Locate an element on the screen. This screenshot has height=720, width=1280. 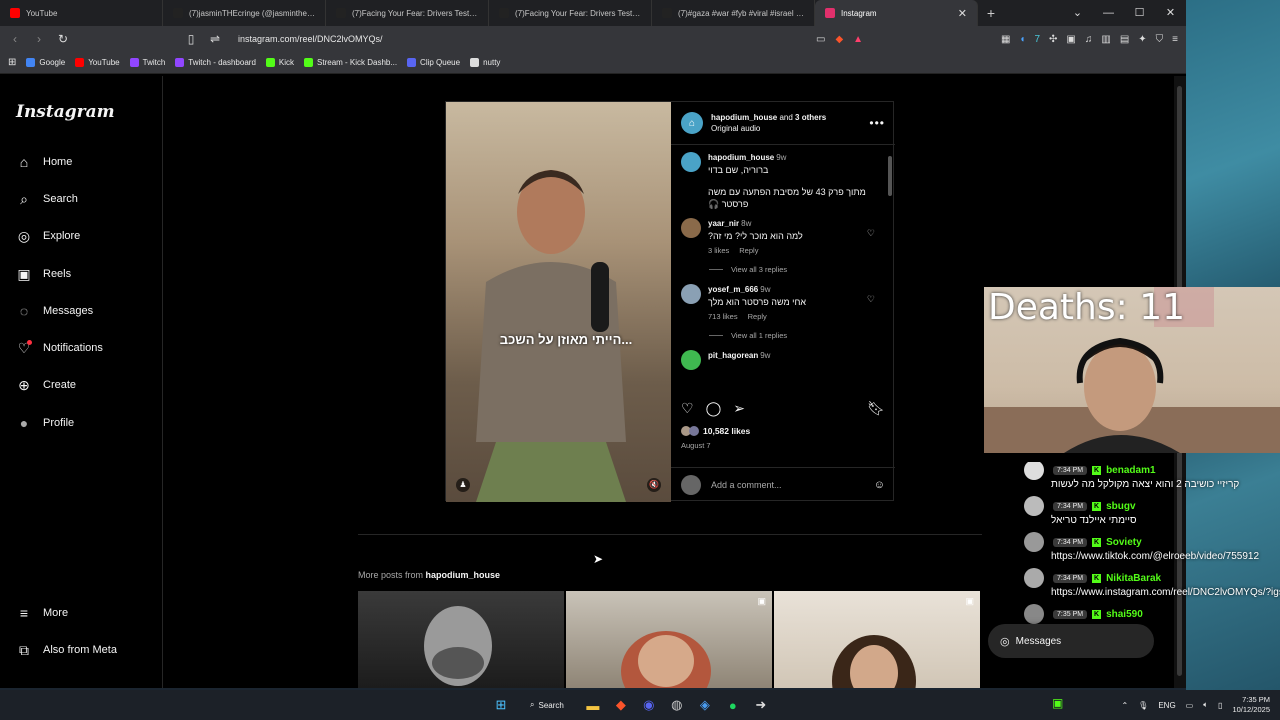
audio-label: Original audio is located at coordinates (786, 128).